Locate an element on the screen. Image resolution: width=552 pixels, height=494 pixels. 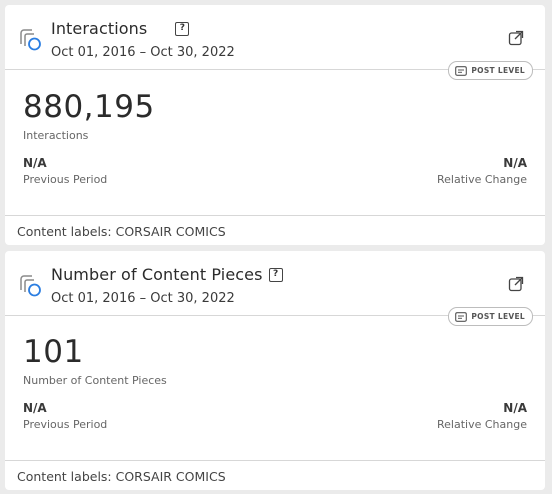
card-title: Interactions is located at coordinates (99, 28).